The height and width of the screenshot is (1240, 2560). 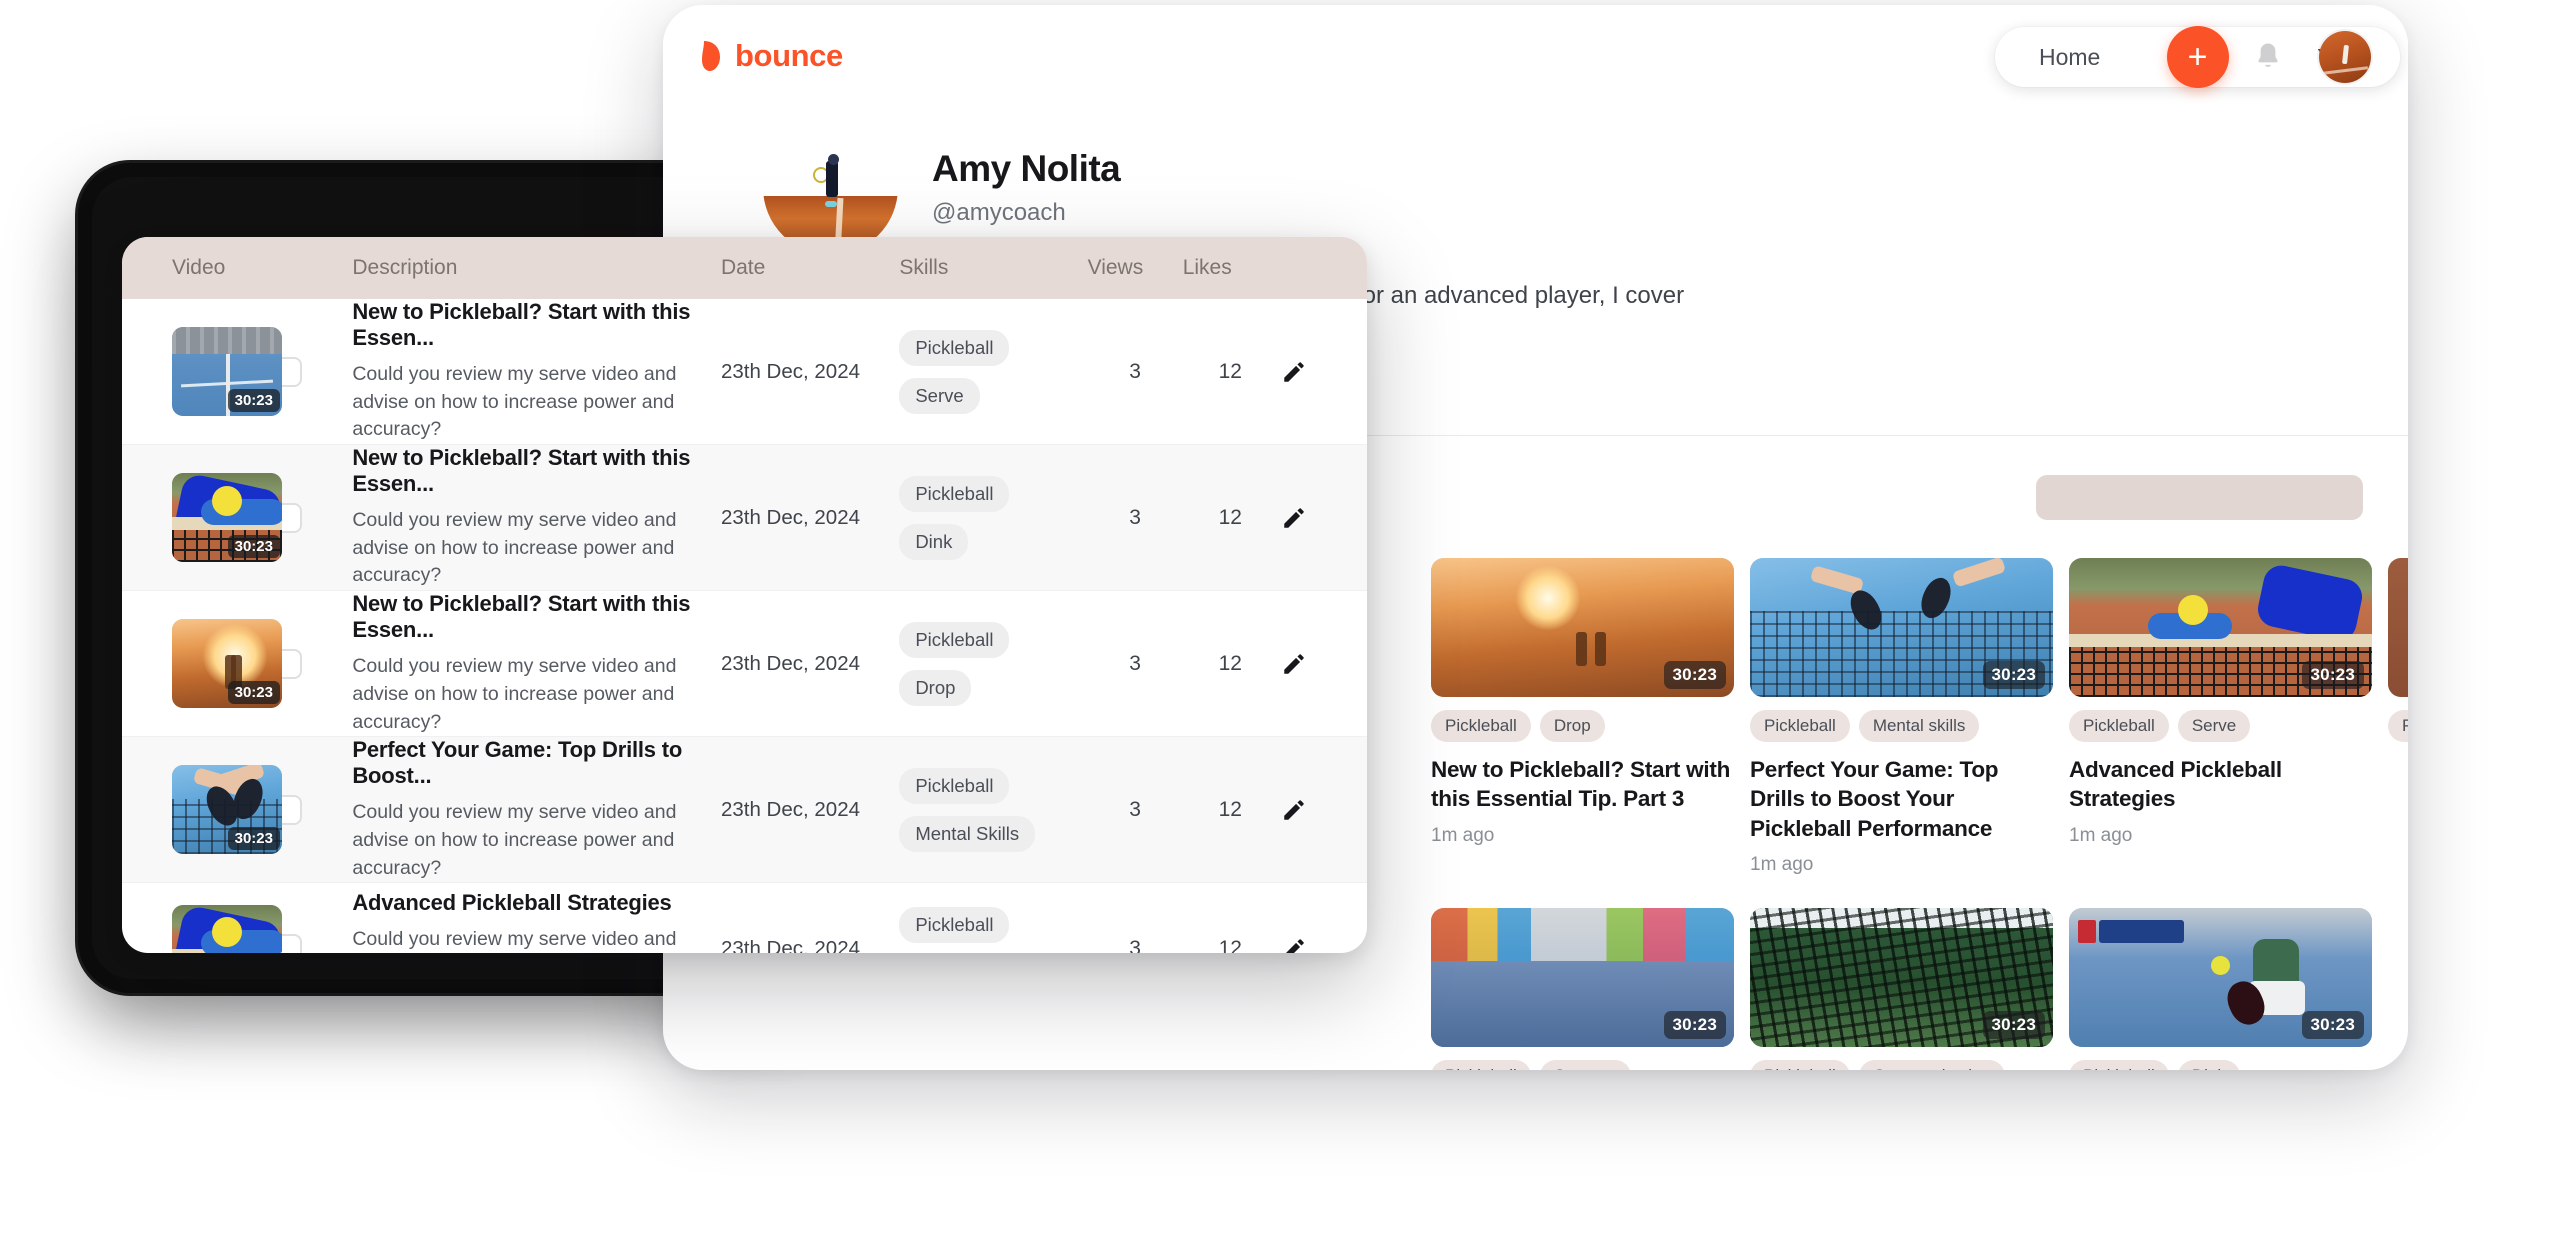 I want to click on video-tag-list: Pickleball Serve, so click(x=2220, y=726).